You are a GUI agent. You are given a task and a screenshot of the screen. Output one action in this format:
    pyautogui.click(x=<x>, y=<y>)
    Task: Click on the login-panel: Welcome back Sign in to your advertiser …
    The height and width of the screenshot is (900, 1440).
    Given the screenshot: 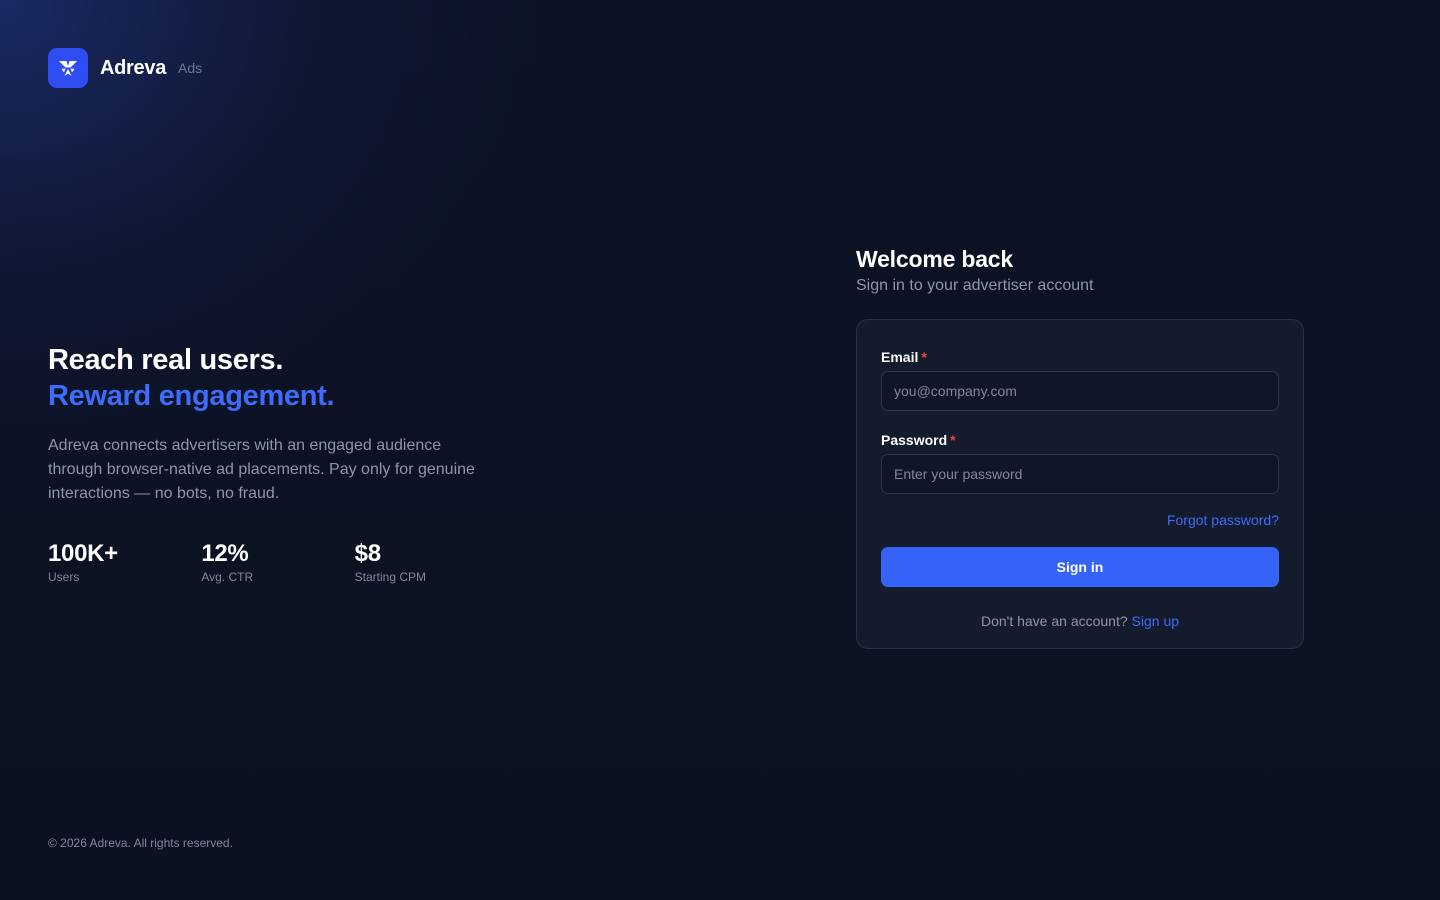 What is the action you would take?
    pyautogui.click(x=1080, y=446)
    